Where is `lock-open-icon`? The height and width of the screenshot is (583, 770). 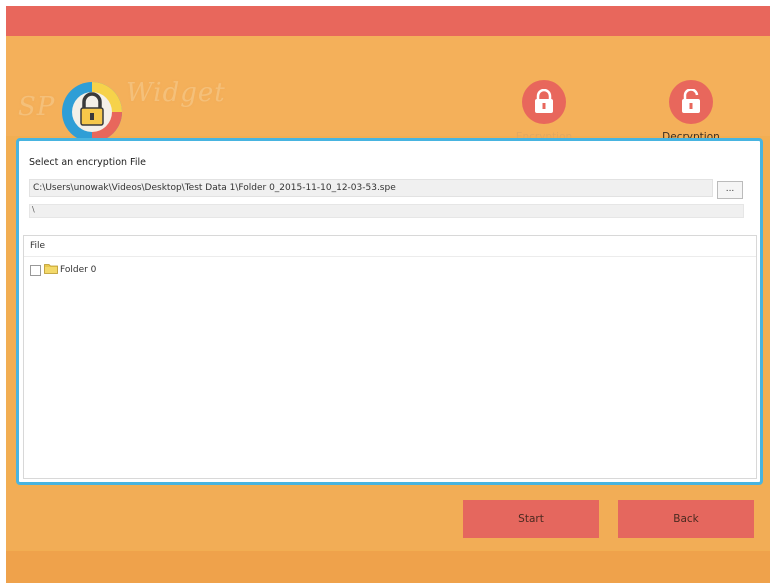
lock-open-icon is located at coordinates (691, 102).